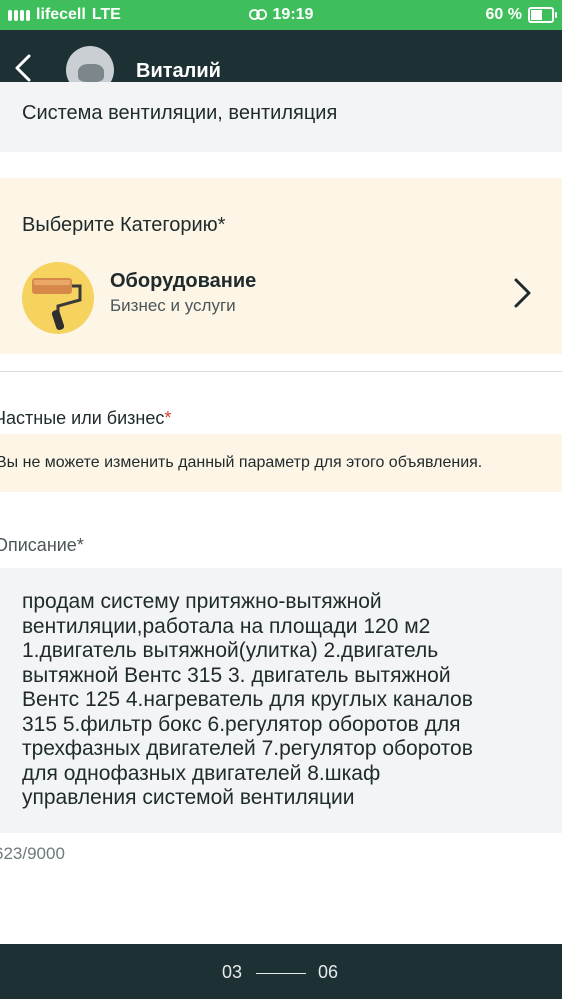 This screenshot has height=999, width=562. I want to click on image-pager: 03 06, so click(281, 971).